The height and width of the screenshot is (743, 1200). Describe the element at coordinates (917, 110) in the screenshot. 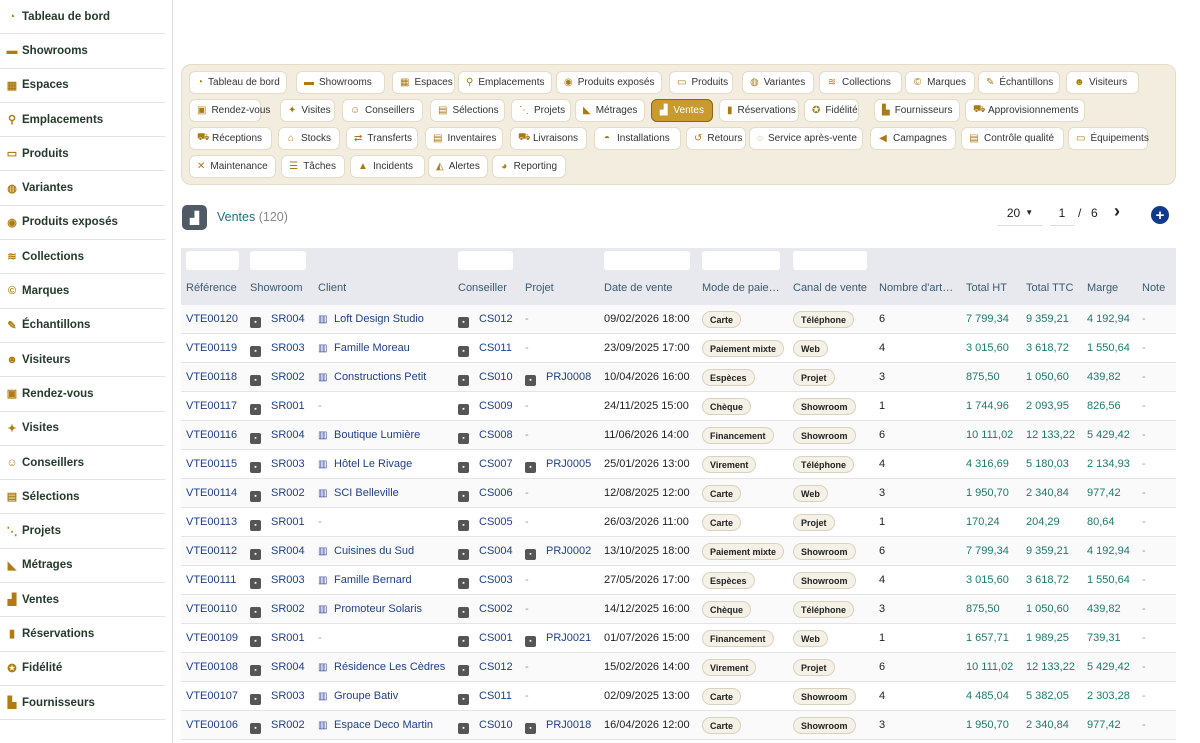

I see `module-chip-fournisseurs: ▙ Fournisseurs` at that location.